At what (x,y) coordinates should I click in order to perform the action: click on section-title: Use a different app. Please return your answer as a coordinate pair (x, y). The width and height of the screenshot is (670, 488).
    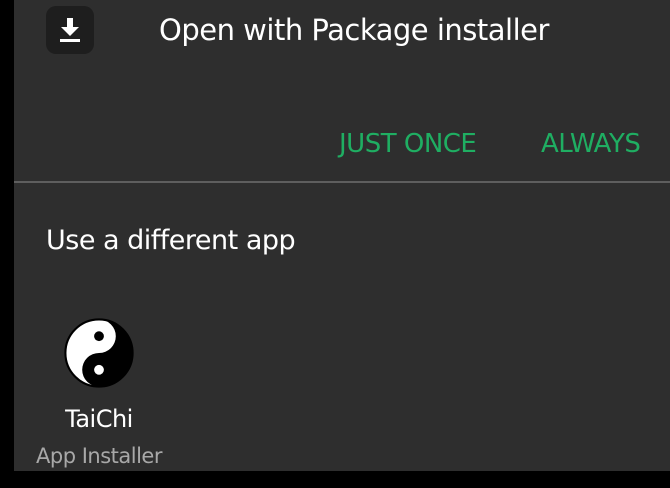
    Looking at the image, I should click on (171, 240).